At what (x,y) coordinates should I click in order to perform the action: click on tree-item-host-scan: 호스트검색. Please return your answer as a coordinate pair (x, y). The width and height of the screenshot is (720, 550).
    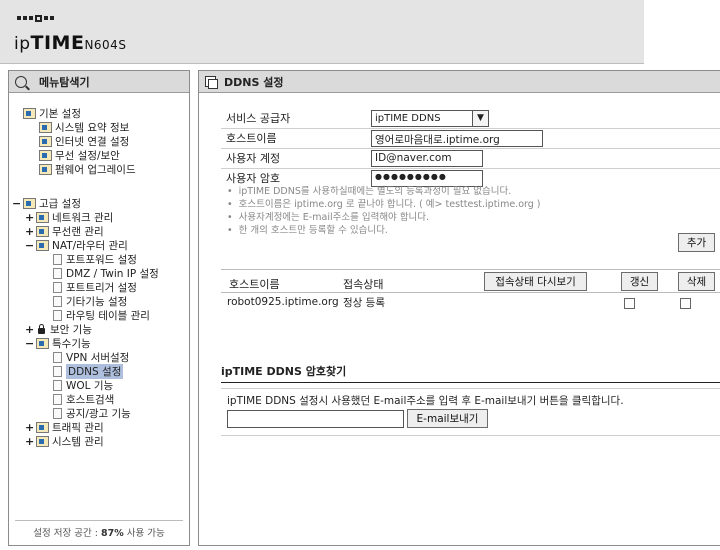
    Looking at the image, I should click on (83, 399).